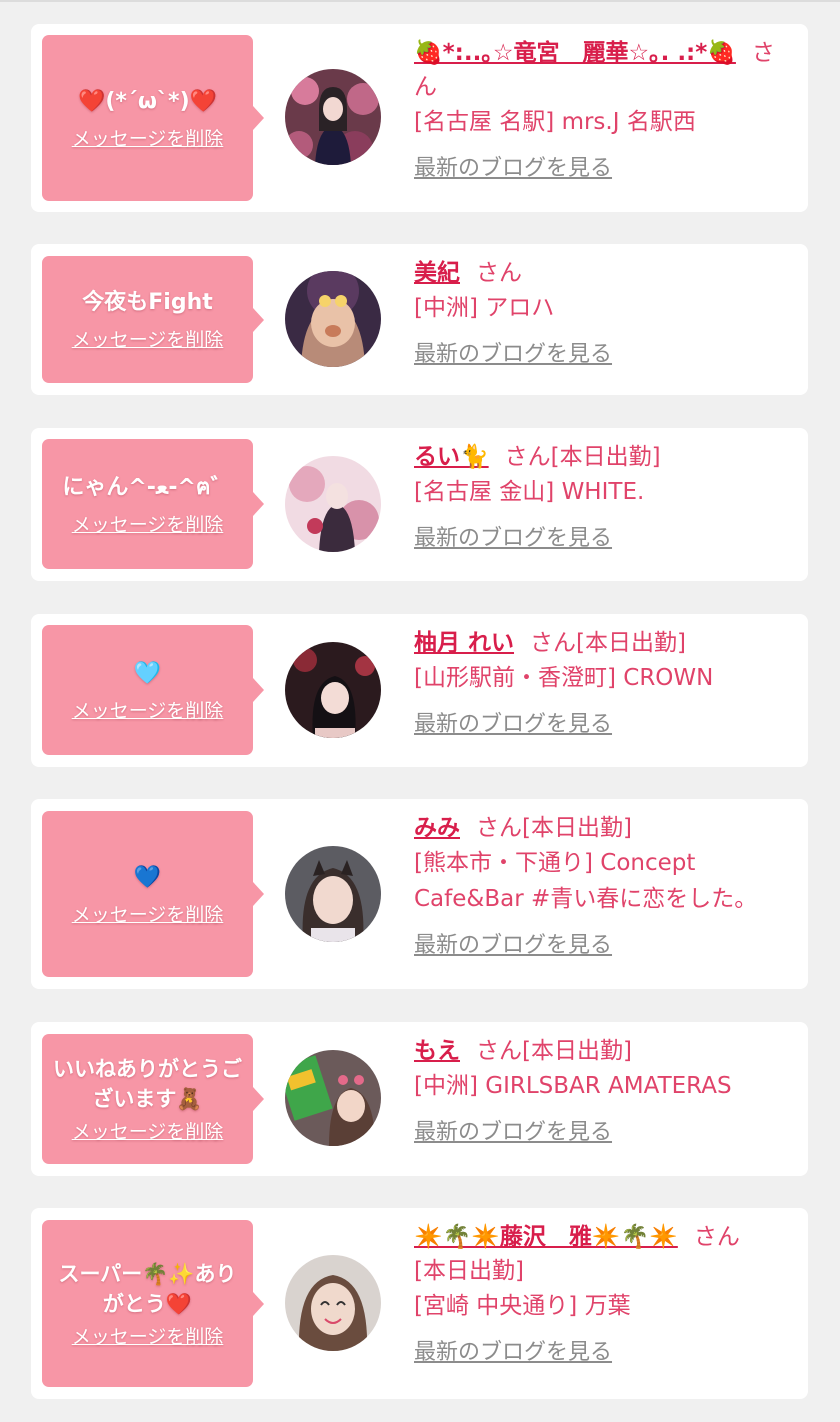 This screenshot has height=1422, width=840. What do you see at coordinates (147, 877) in the screenshot?
I see `message-text: 💙` at bounding box center [147, 877].